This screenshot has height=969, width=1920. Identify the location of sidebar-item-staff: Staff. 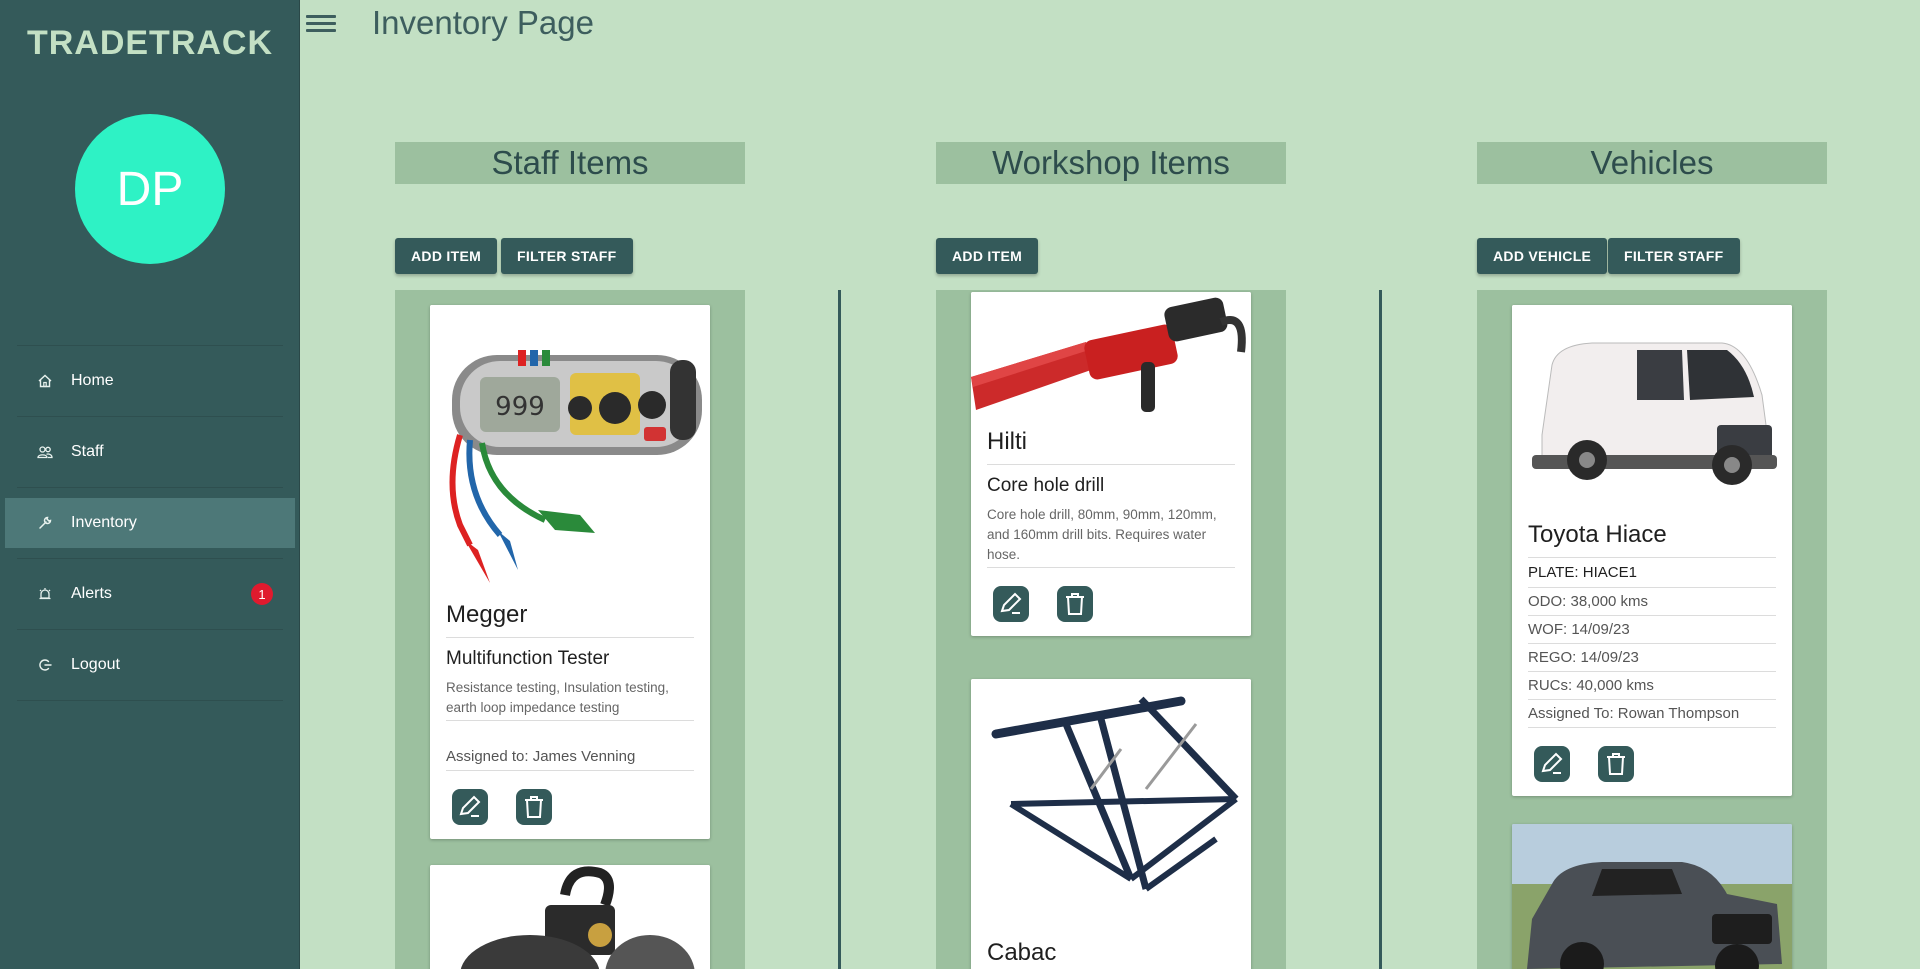
(150, 452).